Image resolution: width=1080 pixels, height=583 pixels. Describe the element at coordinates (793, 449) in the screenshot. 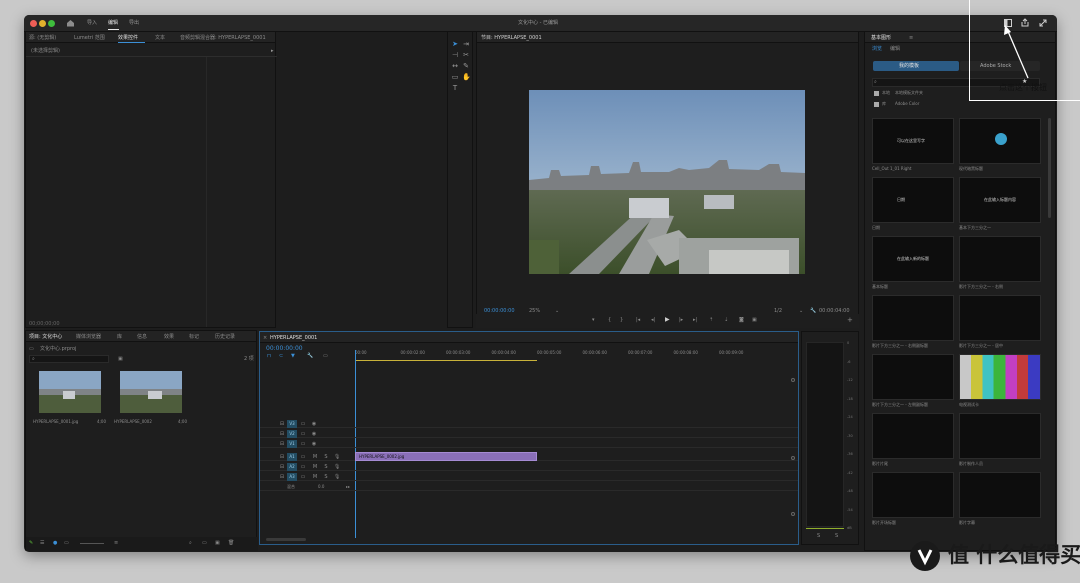

I see `vertical-zoom-scroll` at that location.